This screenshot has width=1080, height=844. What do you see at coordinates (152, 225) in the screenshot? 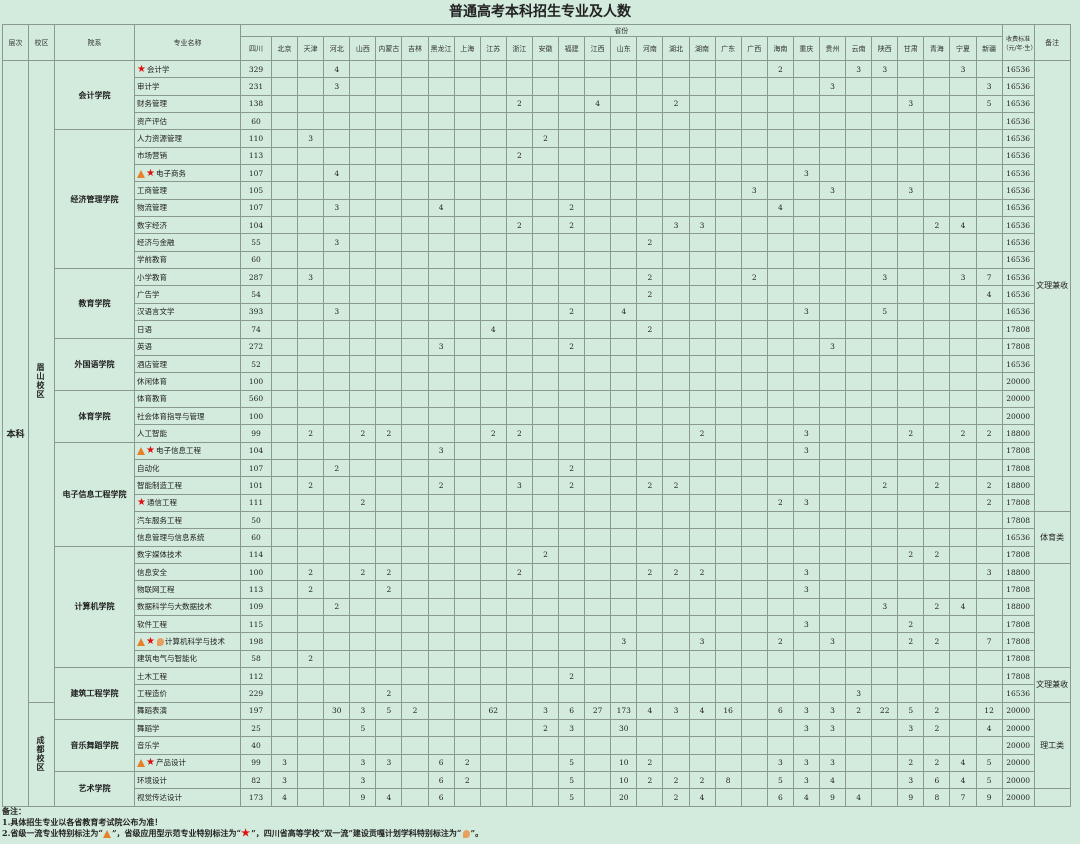
I see `major-name: 数字经济` at bounding box center [152, 225].